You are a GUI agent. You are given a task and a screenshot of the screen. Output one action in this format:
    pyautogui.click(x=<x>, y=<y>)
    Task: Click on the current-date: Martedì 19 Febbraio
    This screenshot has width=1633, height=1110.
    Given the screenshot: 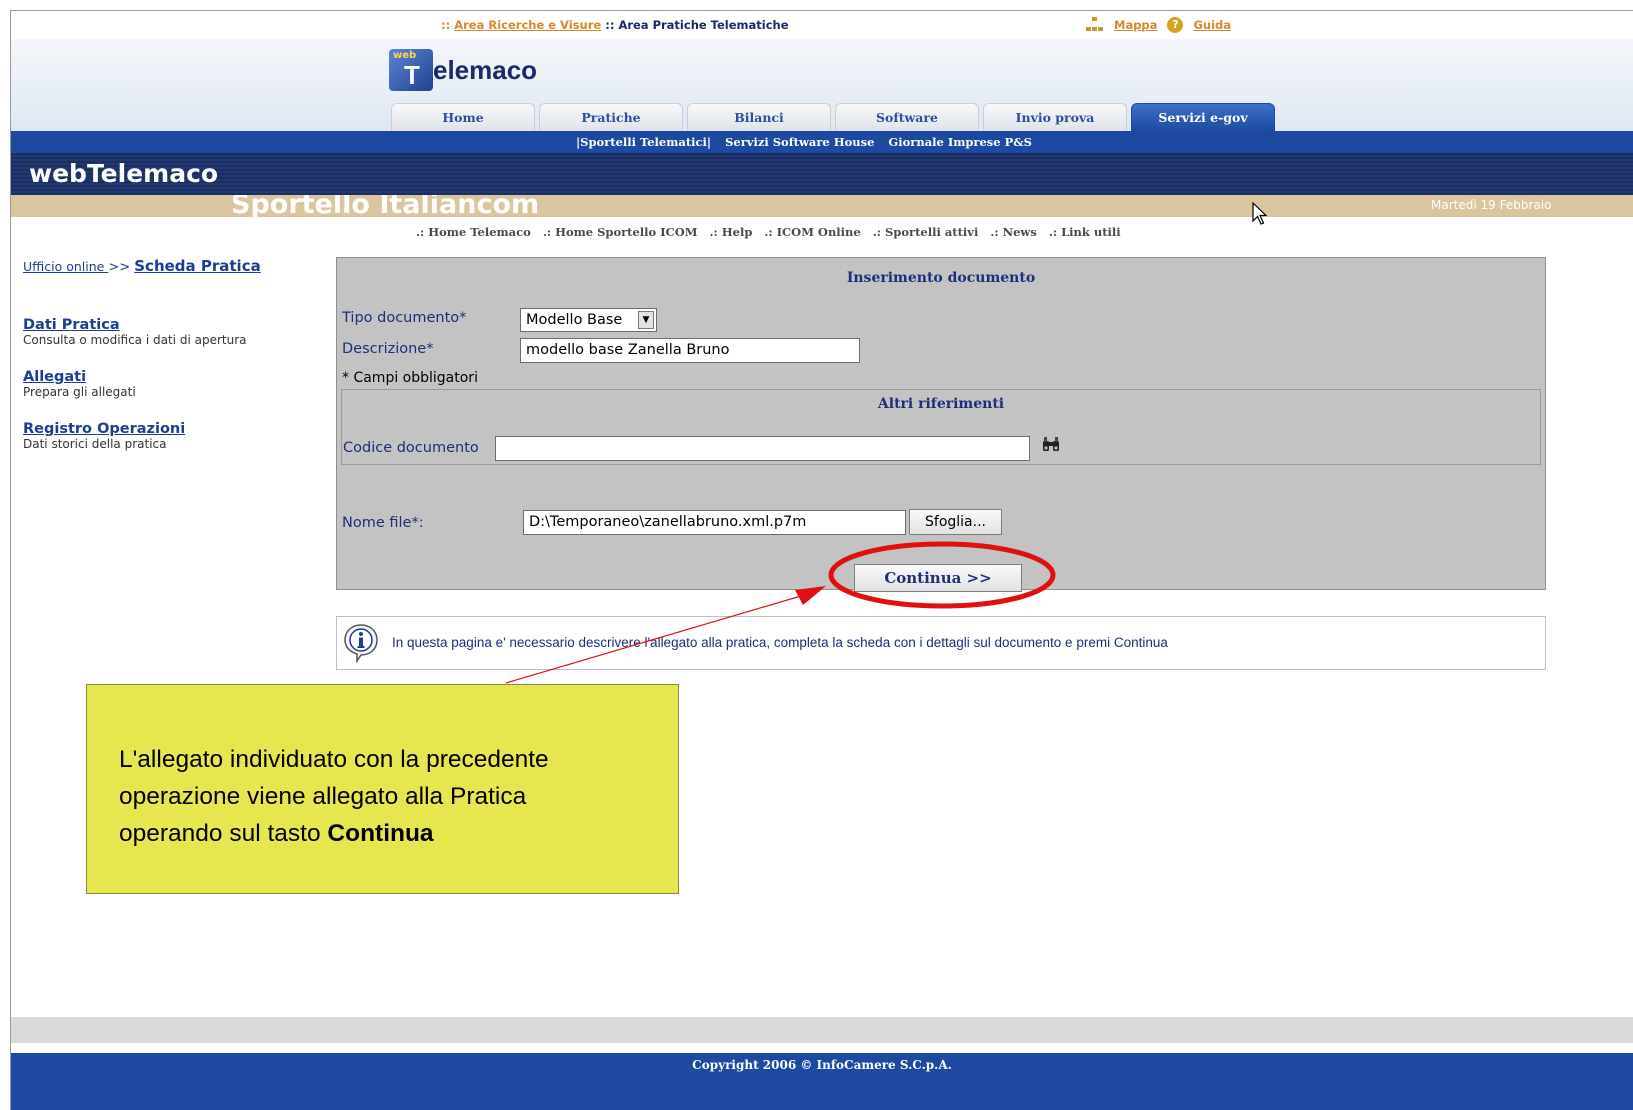 What is the action you would take?
    pyautogui.click(x=1491, y=205)
    